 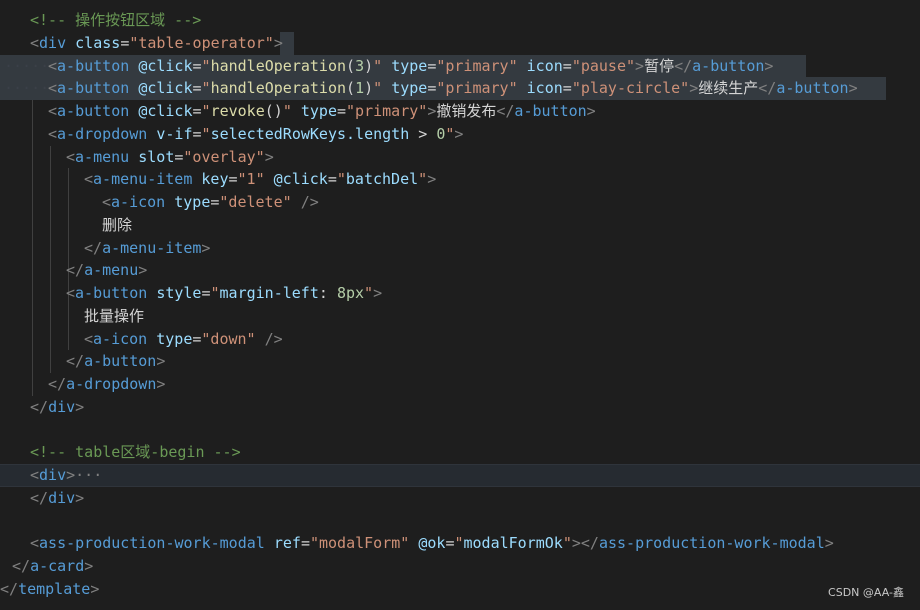 What do you see at coordinates (460, 270) in the screenshot?
I see `code-line: </a-menu>` at bounding box center [460, 270].